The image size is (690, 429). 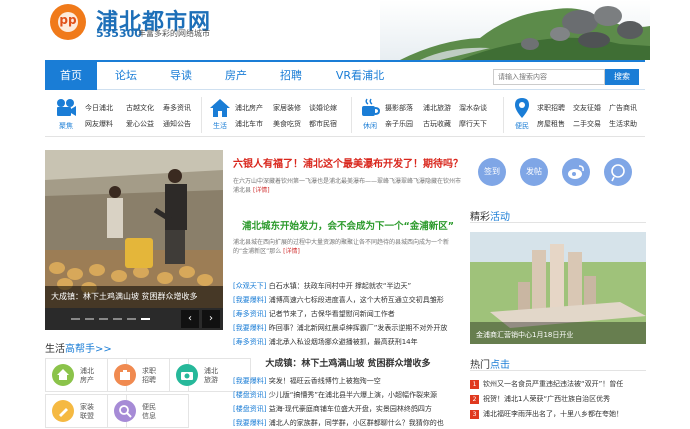 I want to click on service-link: 摄影部落, so click(x=399, y=108).